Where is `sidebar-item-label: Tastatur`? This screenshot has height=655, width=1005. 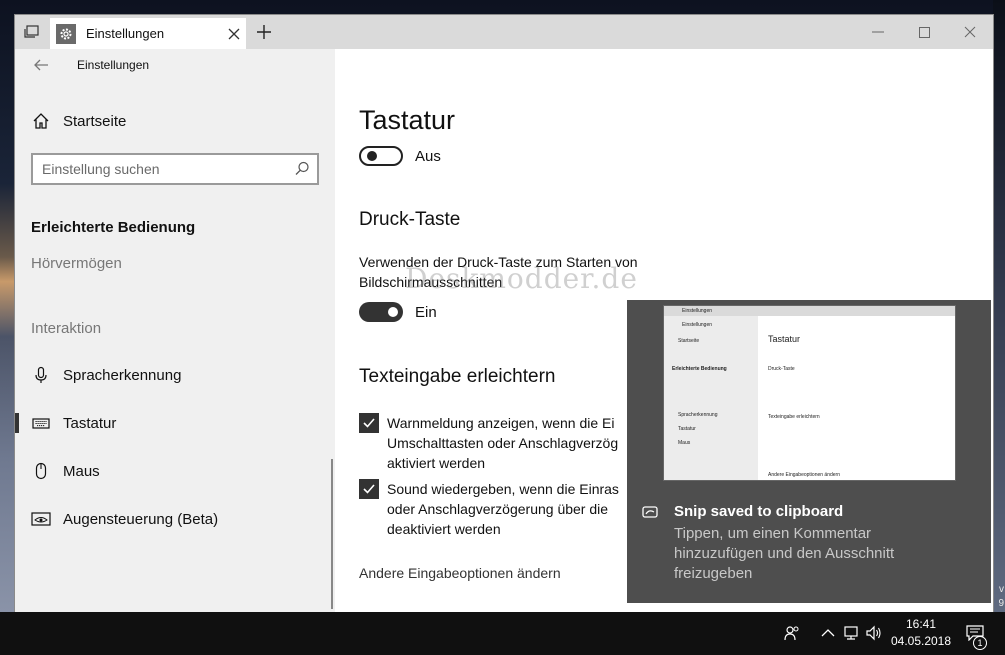 sidebar-item-label: Tastatur is located at coordinates (90, 423).